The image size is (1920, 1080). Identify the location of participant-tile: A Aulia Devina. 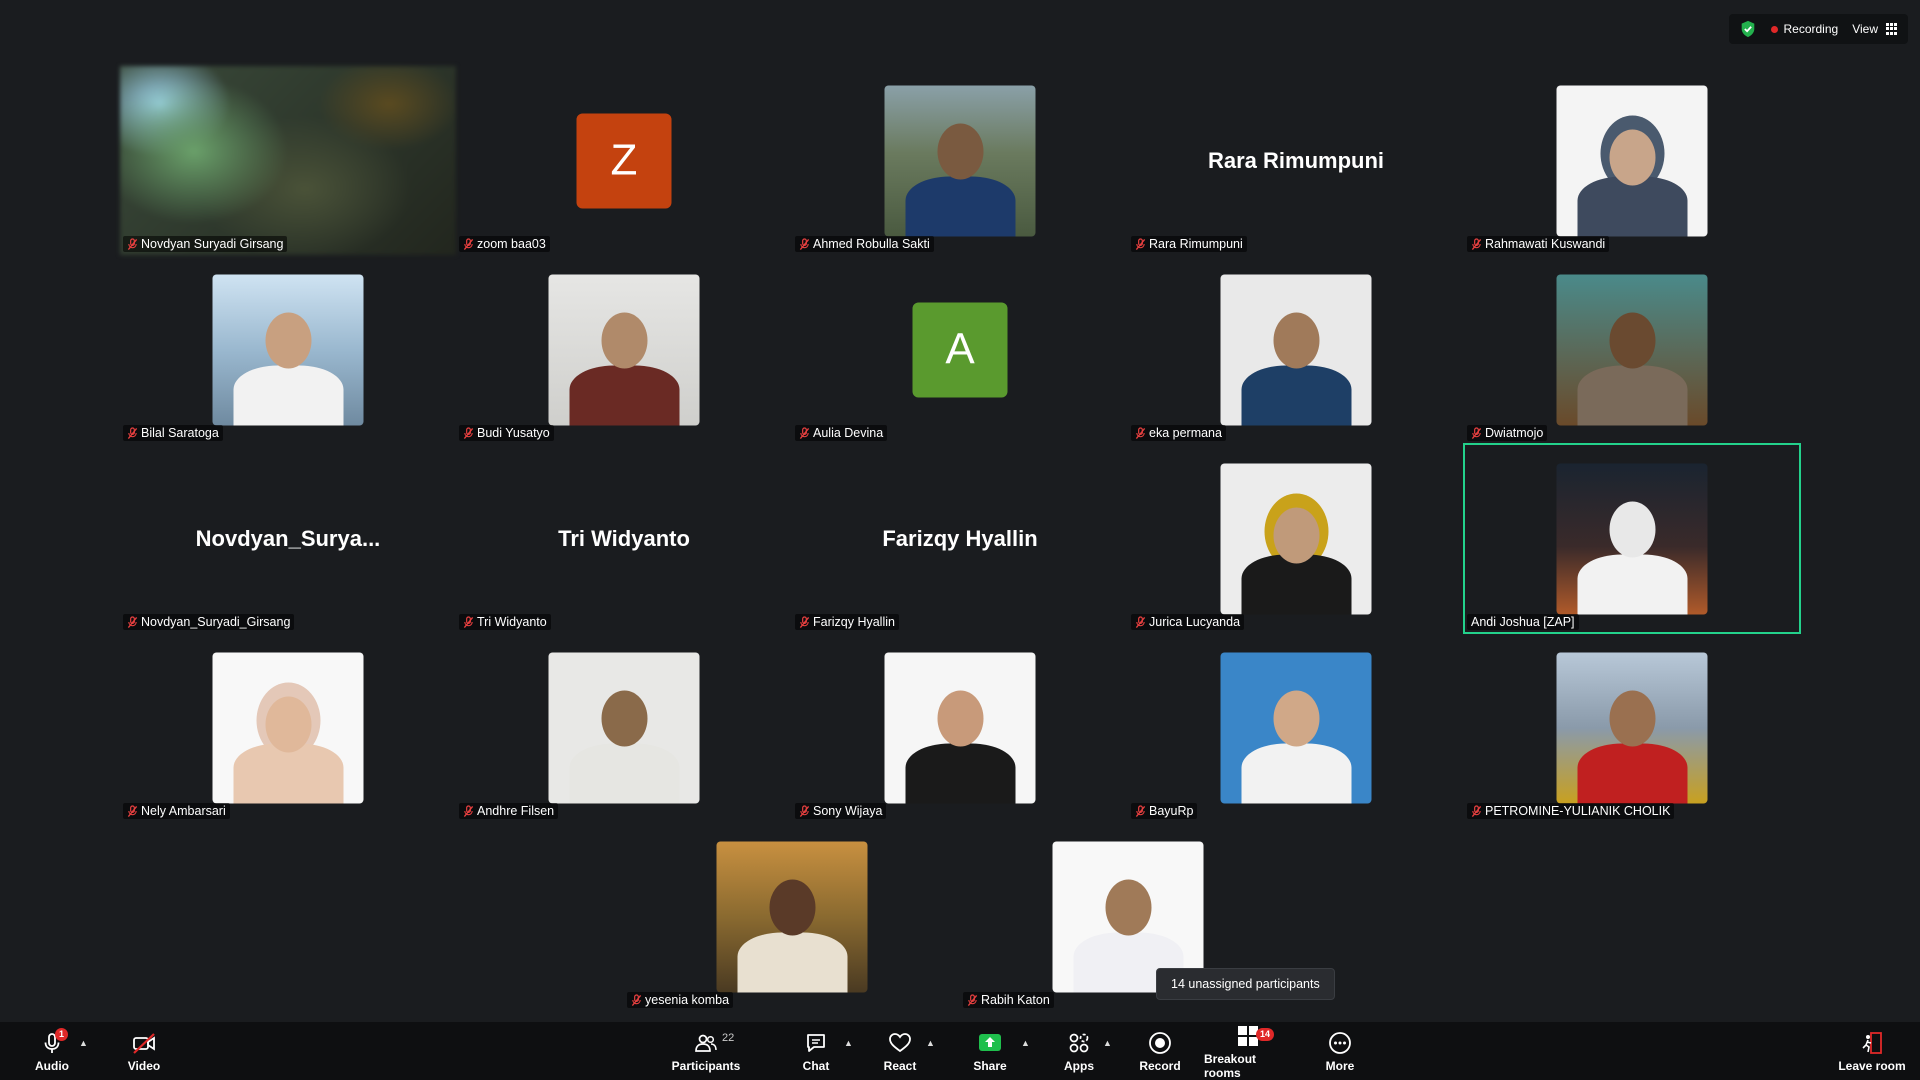
(960, 349).